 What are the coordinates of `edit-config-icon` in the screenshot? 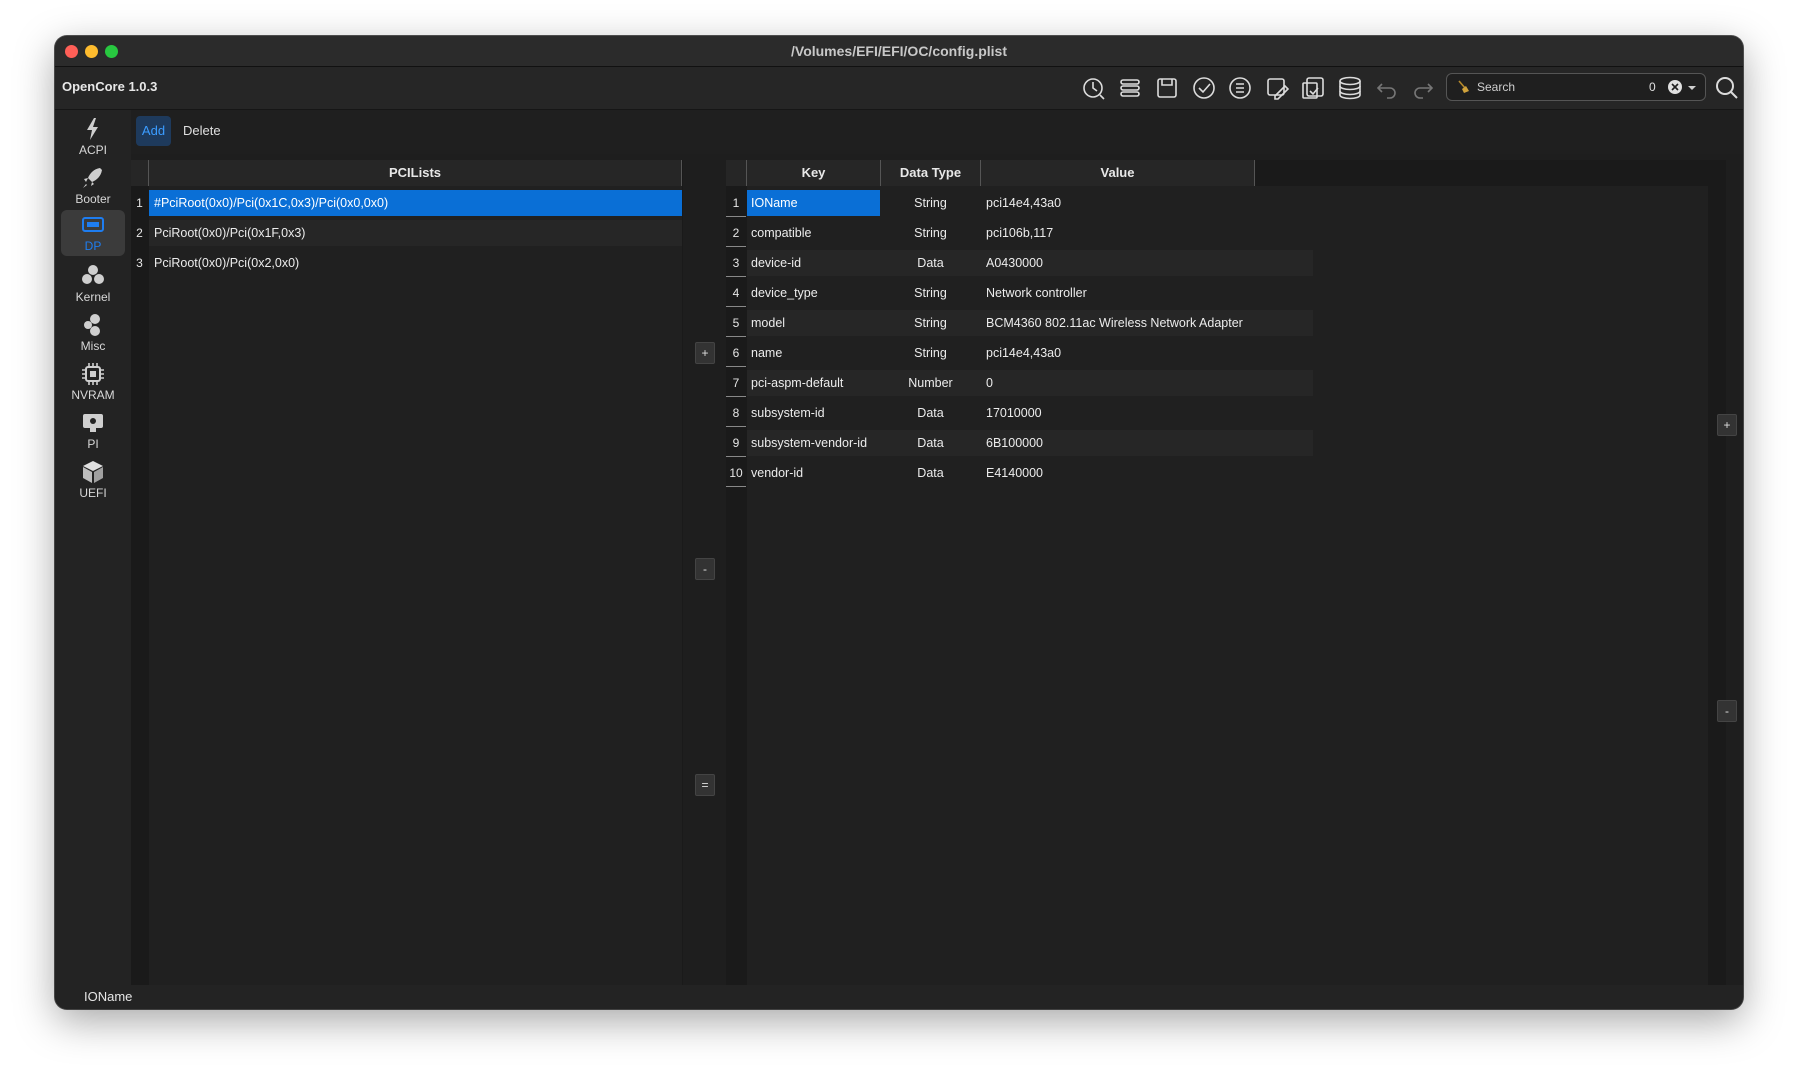 It's located at (1277, 88).